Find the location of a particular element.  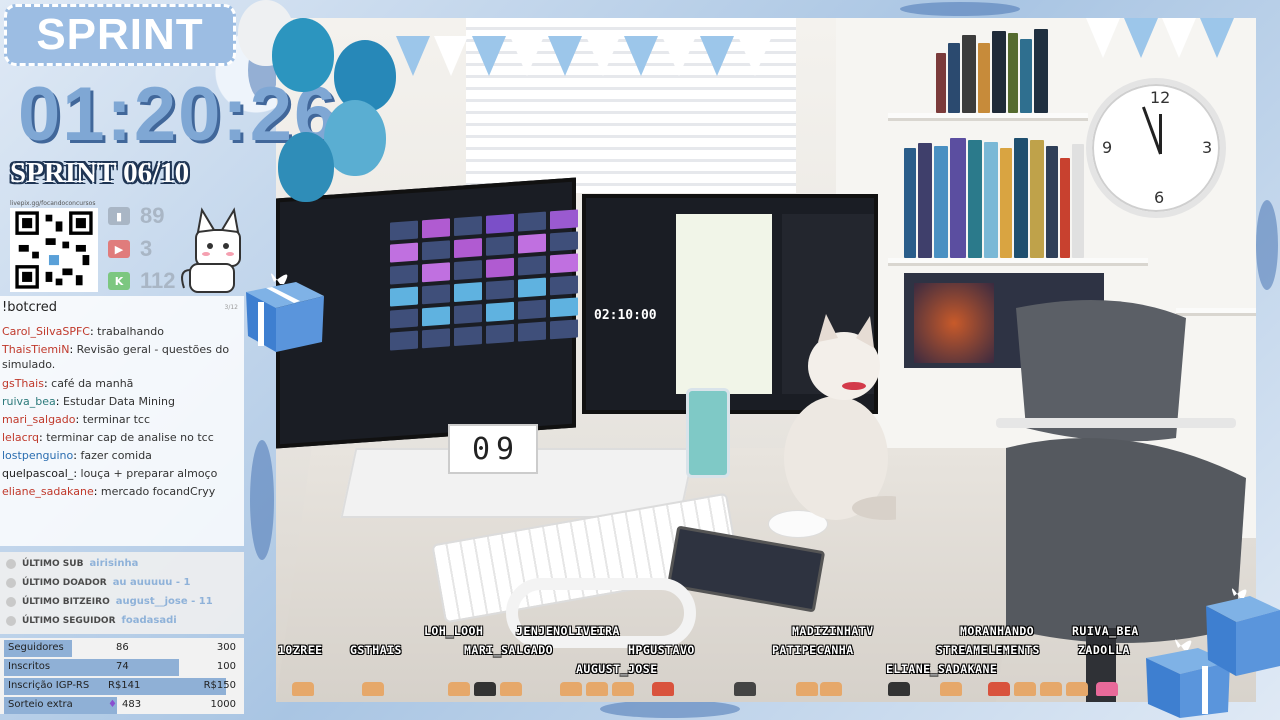

latest-value: airisinha is located at coordinates (114, 563).